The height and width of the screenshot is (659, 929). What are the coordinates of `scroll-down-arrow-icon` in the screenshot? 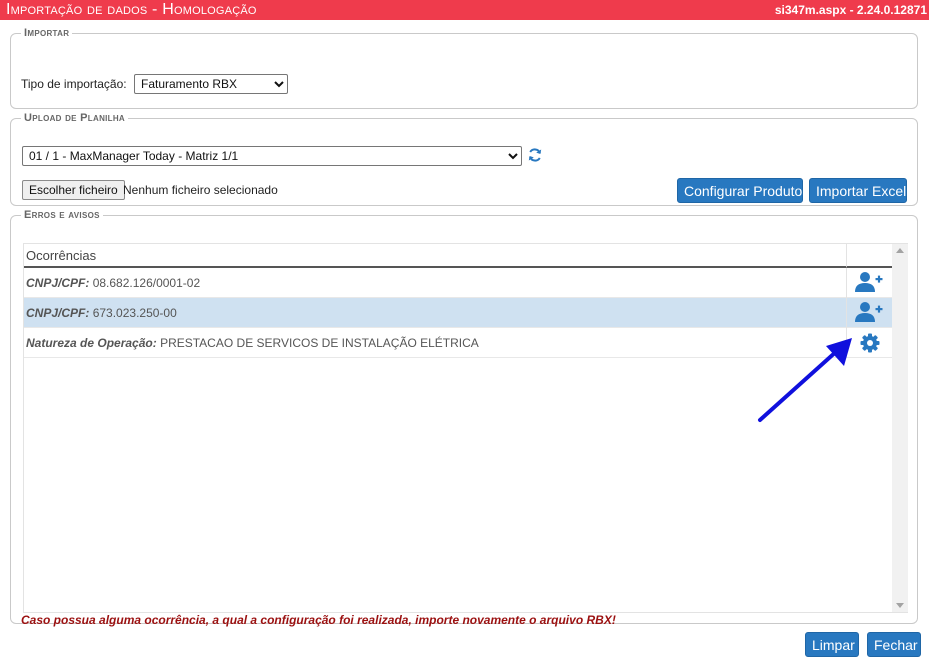 It's located at (900, 605).